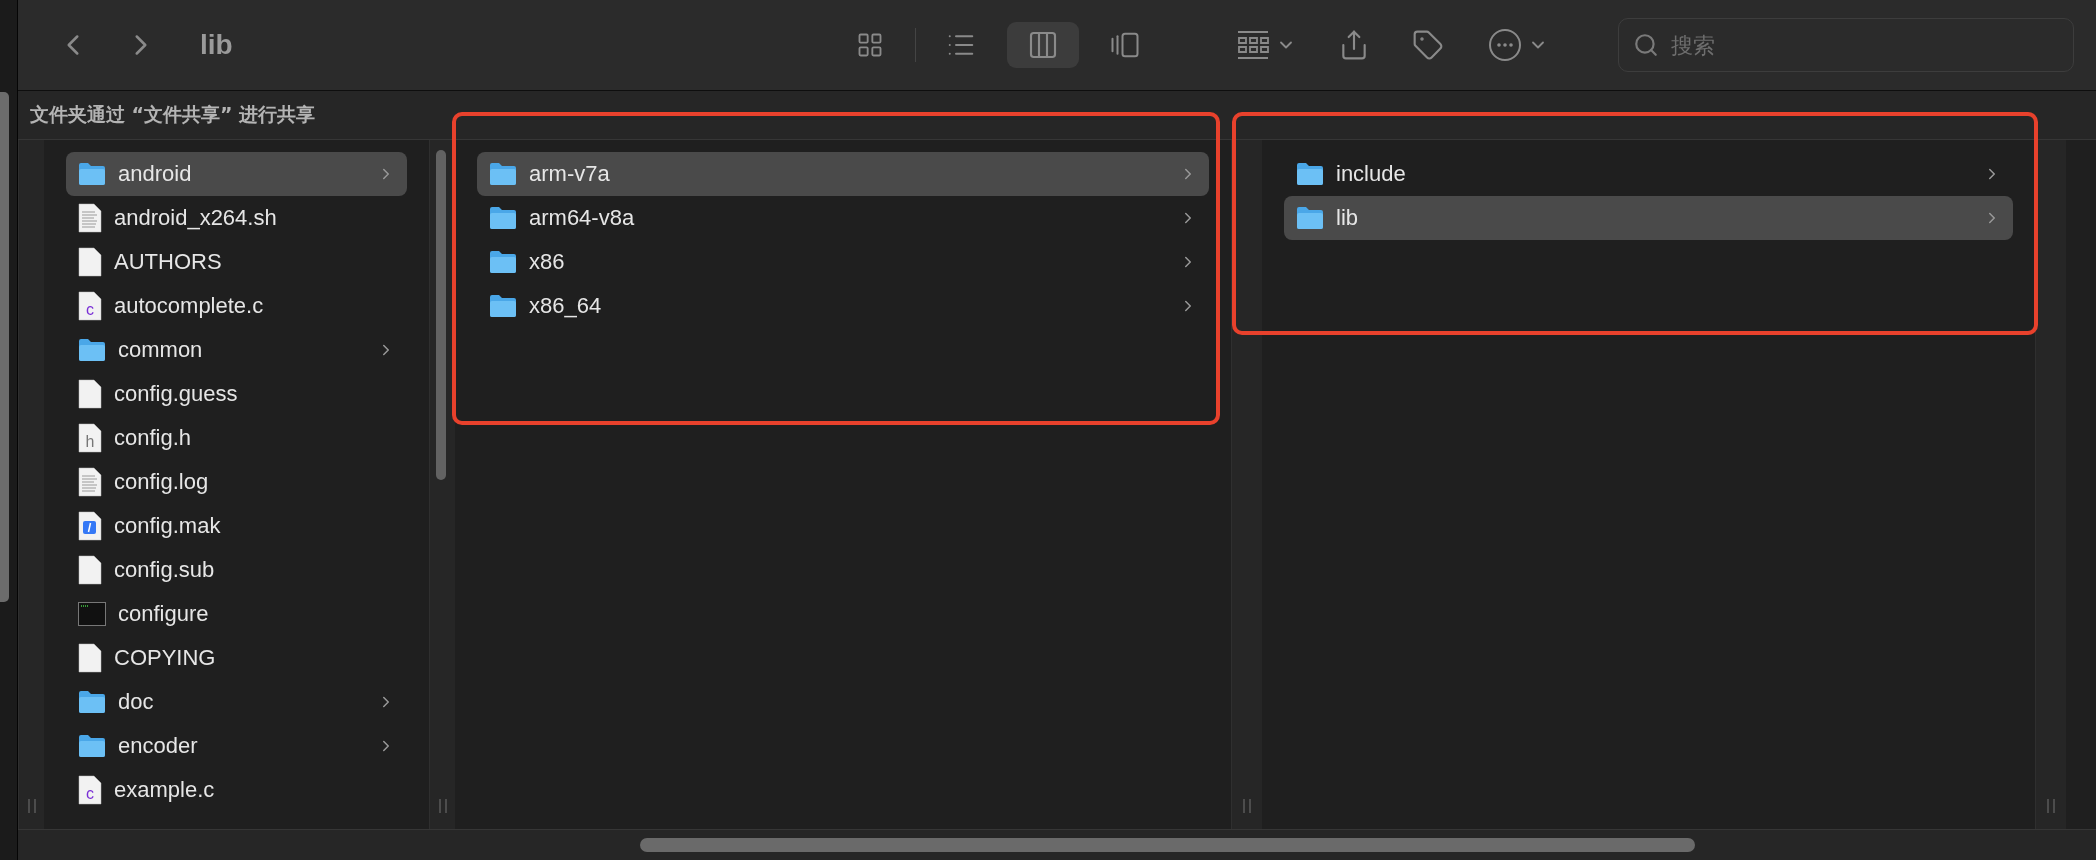 The width and height of the screenshot is (2096, 860). What do you see at coordinates (1648, 174) in the screenshot?
I see `file-row: include` at bounding box center [1648, 174].